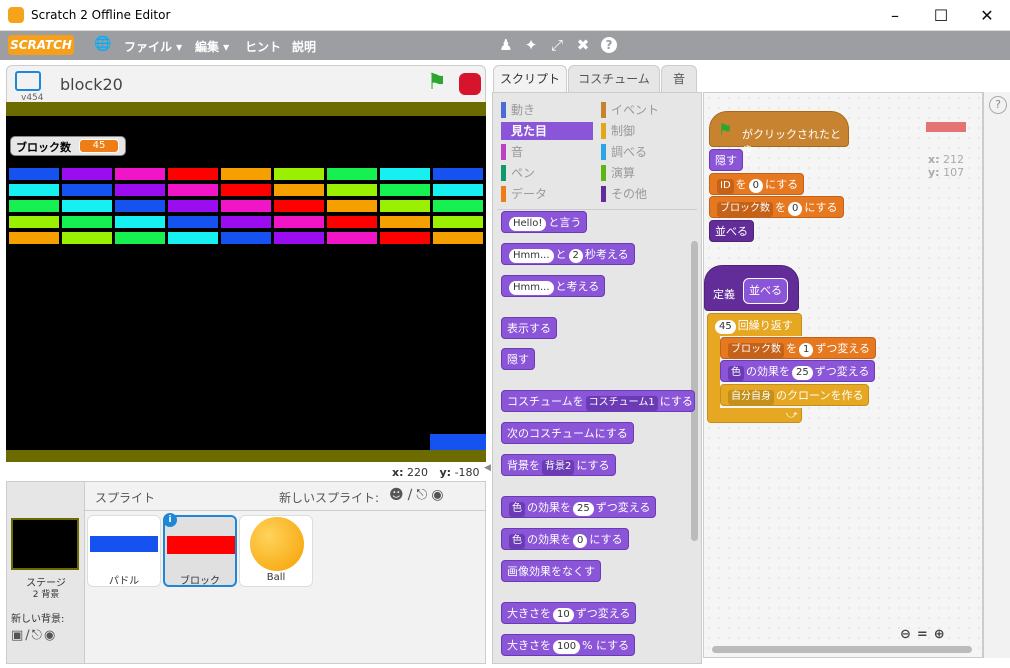 This screenshot has width=1010, height=668. I want to click on zoom-controls: ⊖=⊕, so click(925, 634).